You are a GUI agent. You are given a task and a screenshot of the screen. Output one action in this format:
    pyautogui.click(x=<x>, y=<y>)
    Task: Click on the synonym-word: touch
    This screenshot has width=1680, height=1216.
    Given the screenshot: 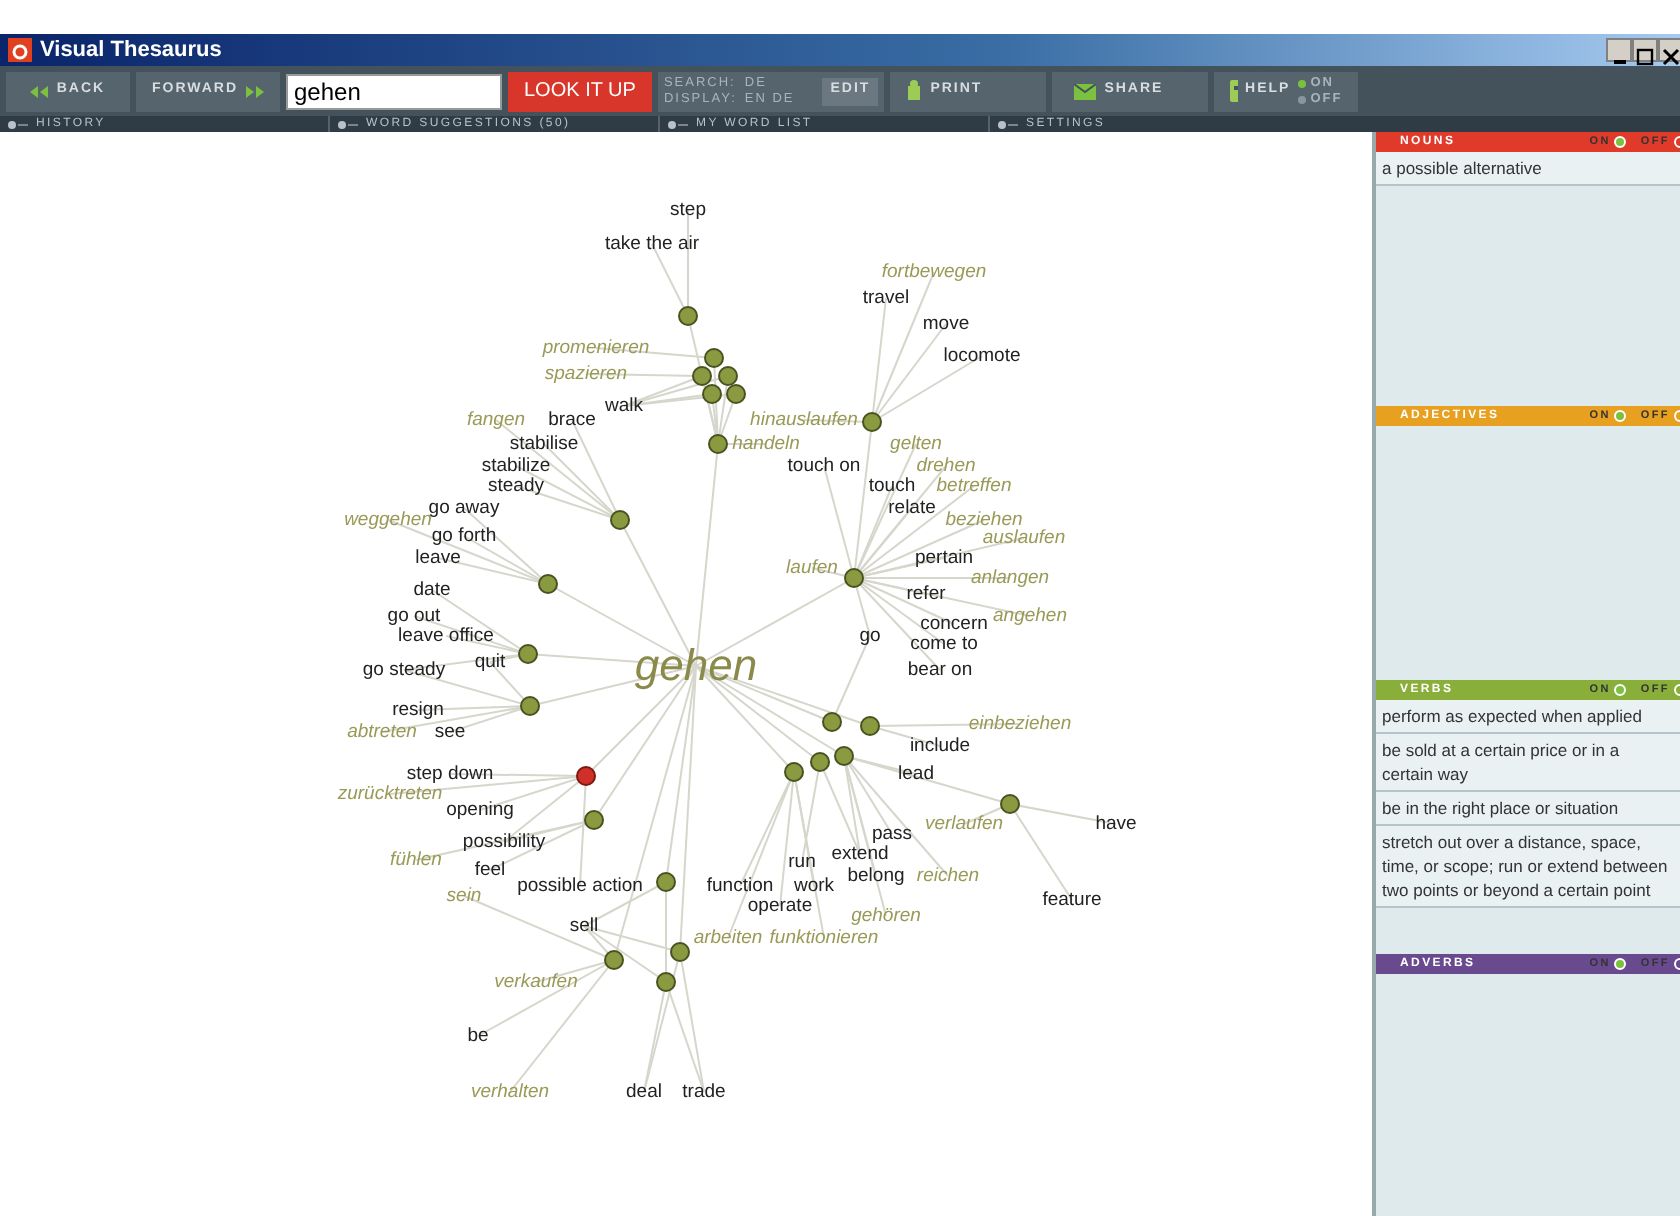 What is the action you would take?
    pyautogui.click(x=892, y=486)
    